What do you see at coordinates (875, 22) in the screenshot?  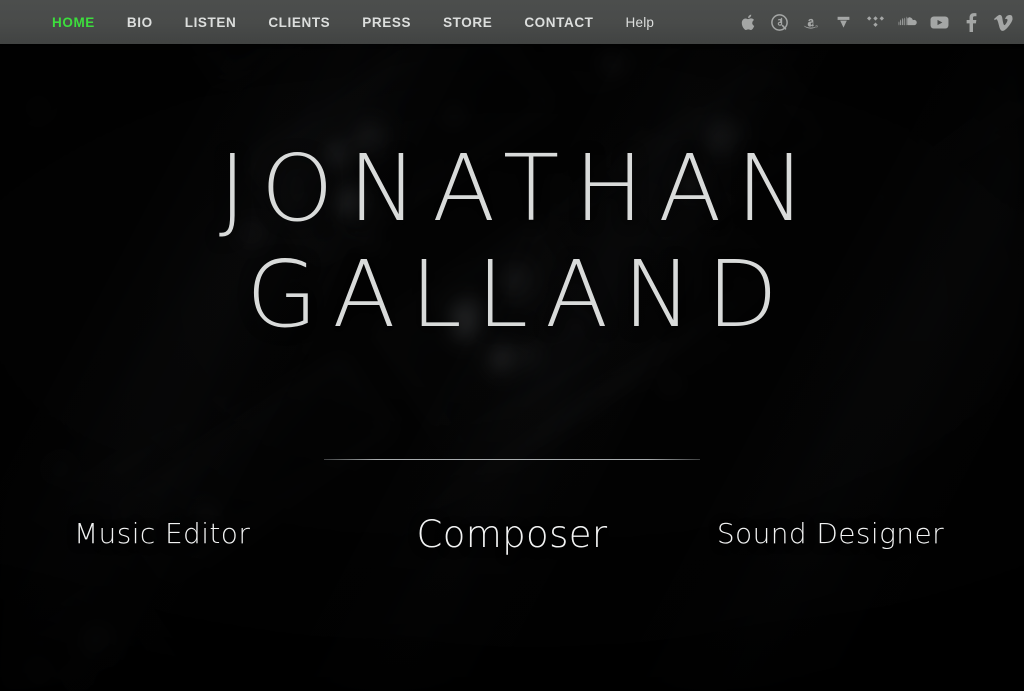 I see `tidal-icon` at bounding box center [875, 22].